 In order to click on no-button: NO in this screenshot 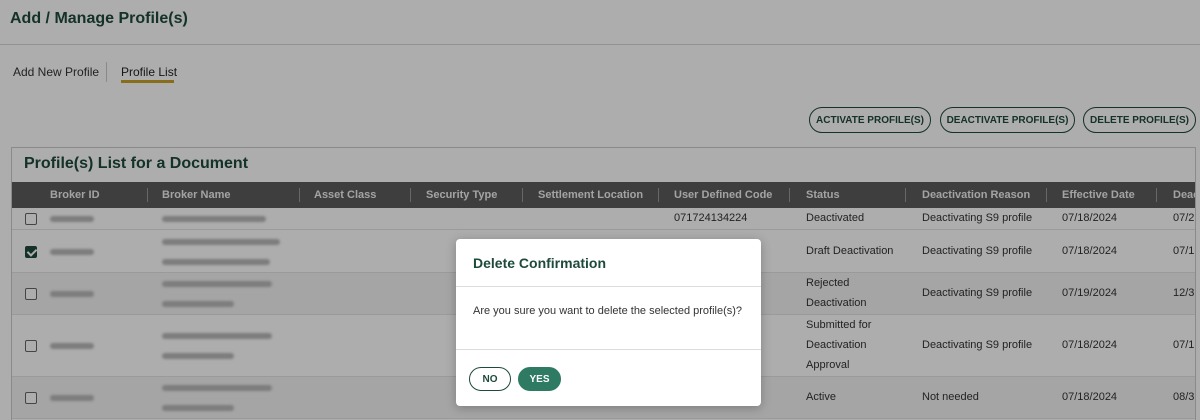, I will do `click(490, 379)`.